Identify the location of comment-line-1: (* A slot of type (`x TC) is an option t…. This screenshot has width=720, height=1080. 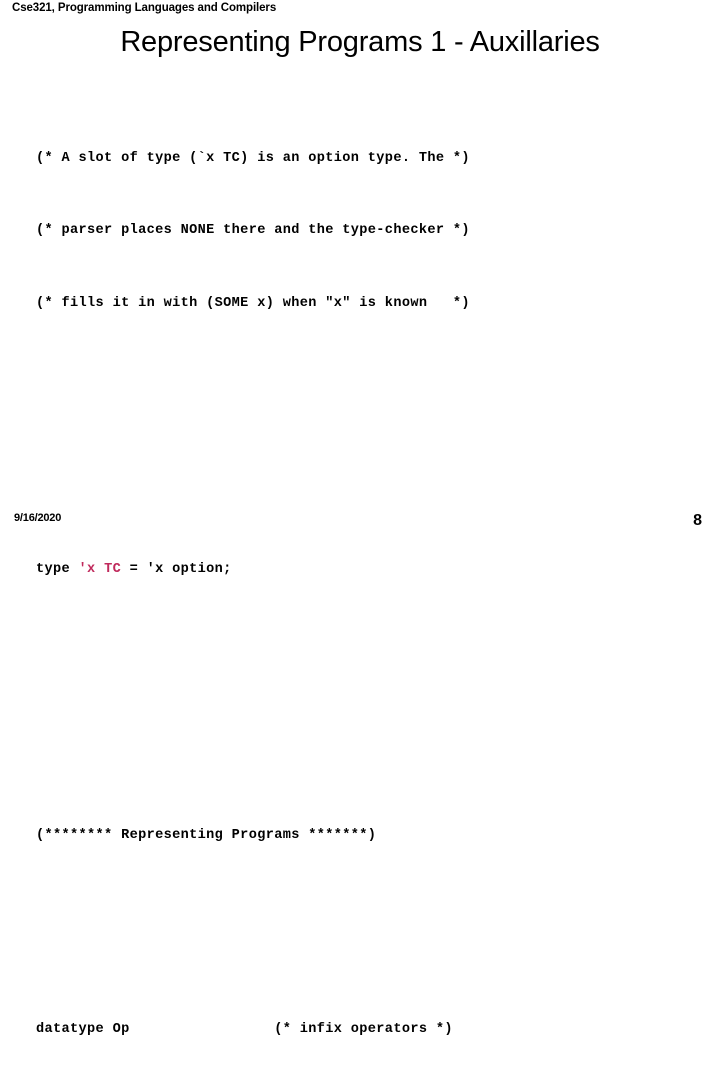
(253, 158).